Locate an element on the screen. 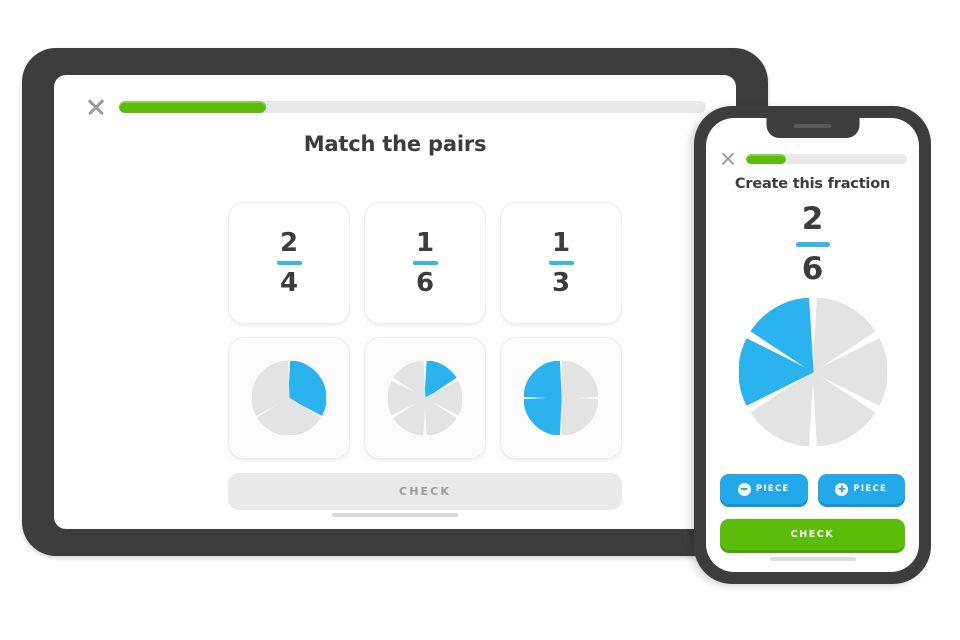  fraction-card-1: 2 4 is located at coordinates (289, 263).